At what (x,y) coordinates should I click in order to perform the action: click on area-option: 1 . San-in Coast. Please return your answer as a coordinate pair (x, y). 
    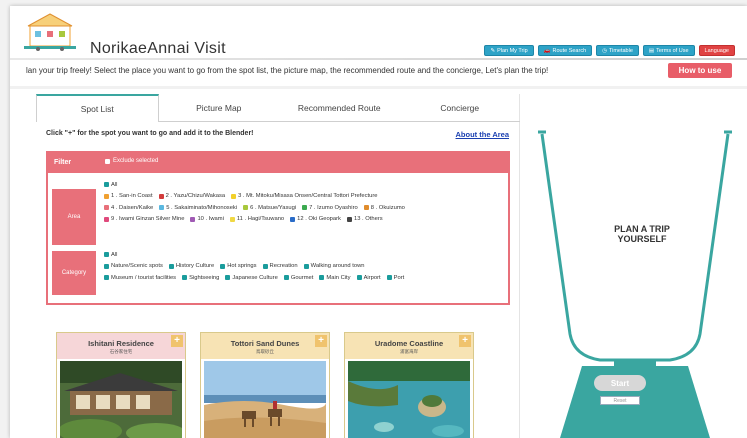
    Looking at the image, I should click on (128, 196).